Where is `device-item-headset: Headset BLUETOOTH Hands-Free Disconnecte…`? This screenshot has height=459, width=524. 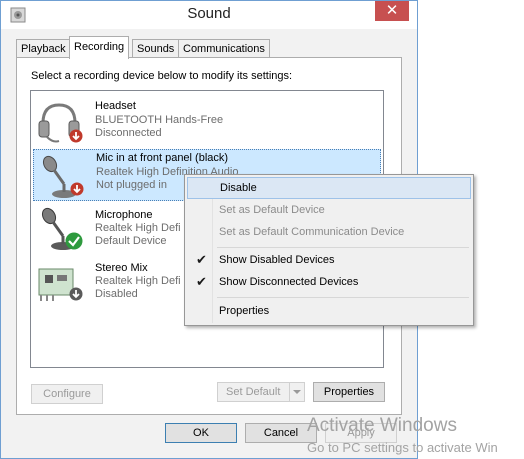
device-item-headset: Headset BLUETOOTH Hands-Free Disconnecte… is located at coordinates (207, 121).